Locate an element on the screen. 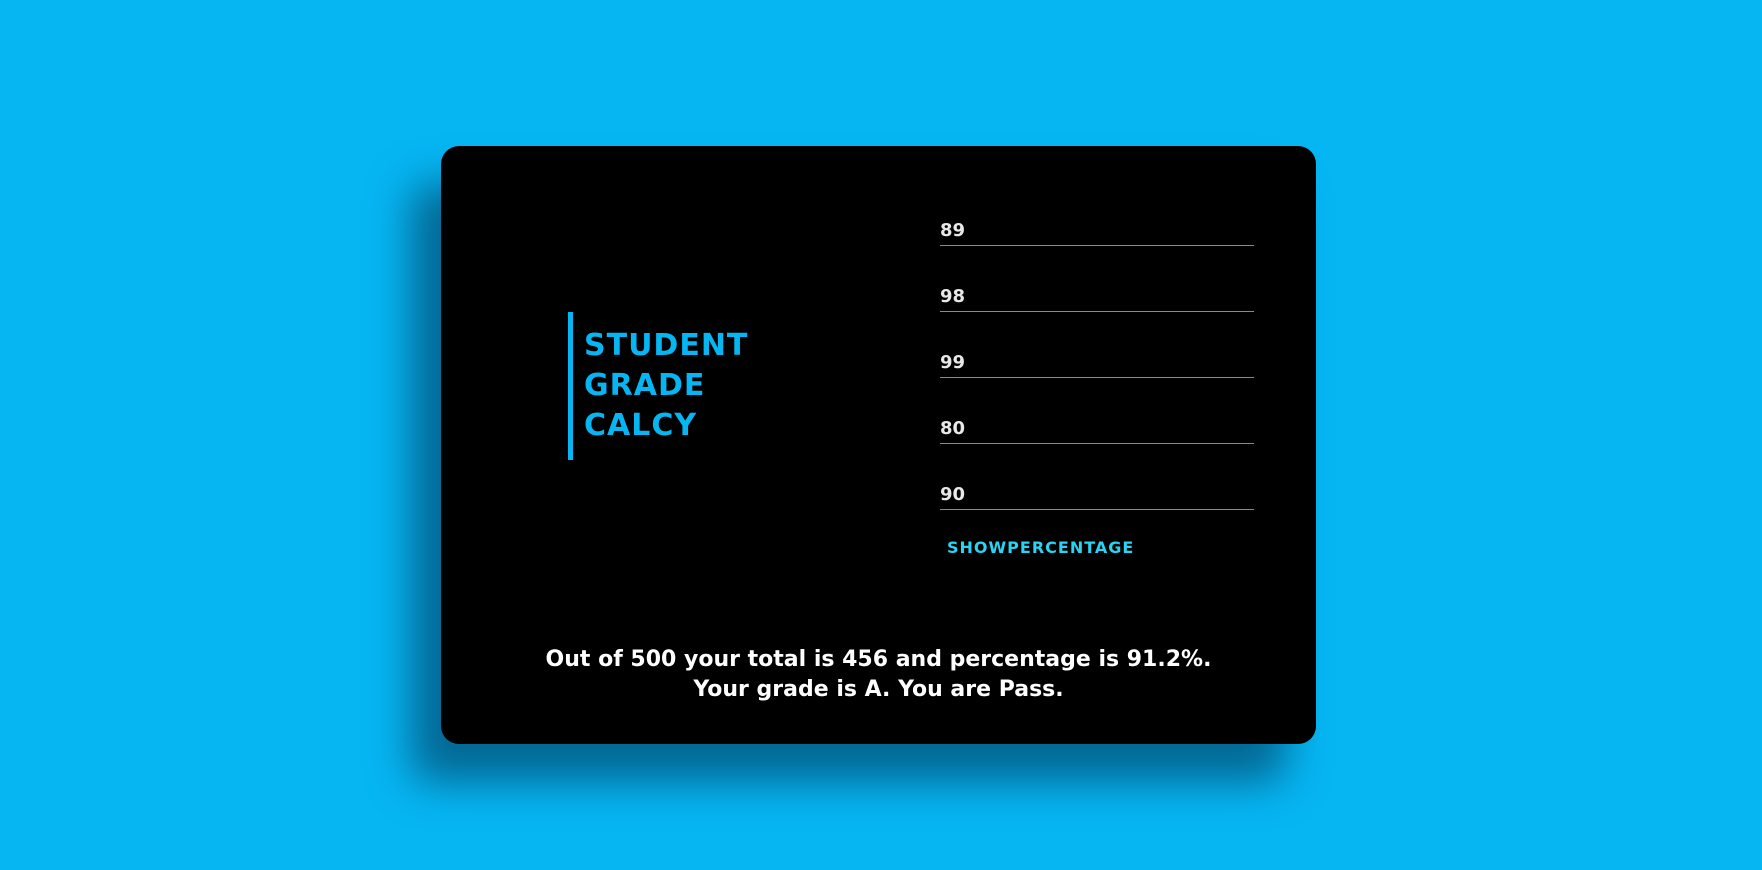 This screenshot has width=1762, height=870. app-title: STUDENT GRADE CALCY is located at coordinates (658, 386).